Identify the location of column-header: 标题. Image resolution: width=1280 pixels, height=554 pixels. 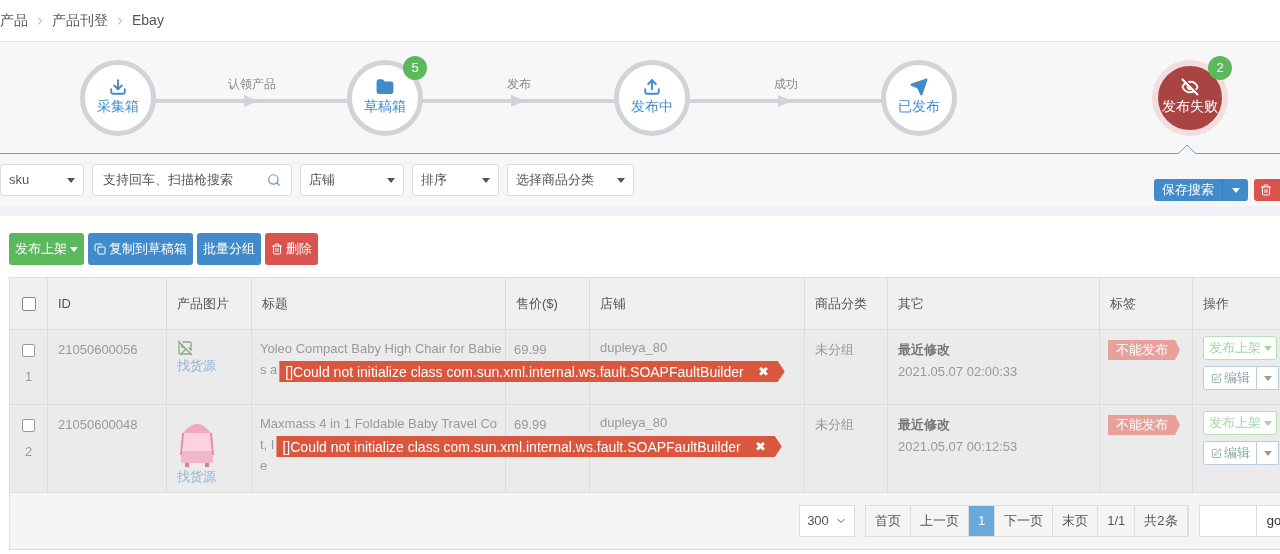
(275, 303).